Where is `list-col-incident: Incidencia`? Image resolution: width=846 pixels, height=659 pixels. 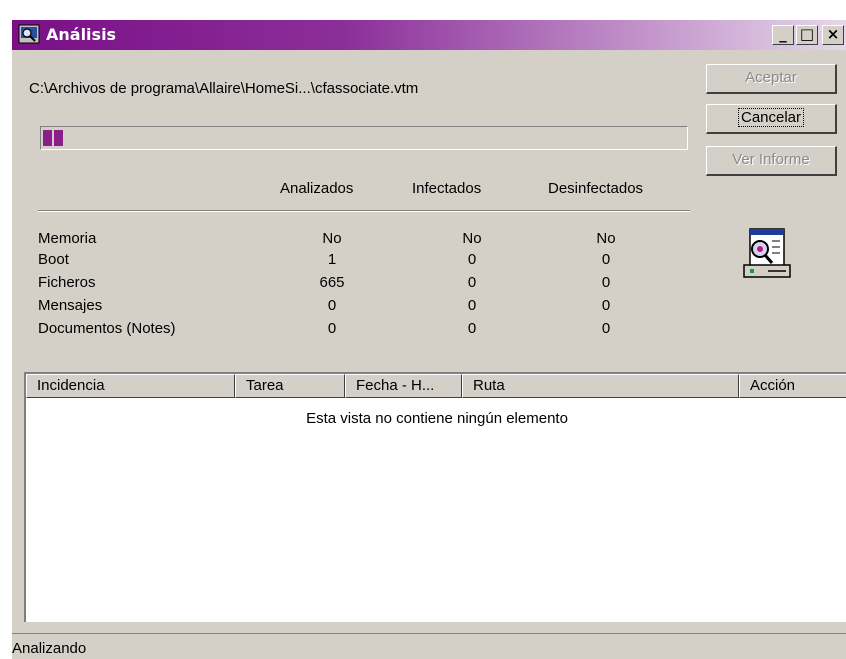 list-col-incident: Incidencia is located at coordinates (130, 386).